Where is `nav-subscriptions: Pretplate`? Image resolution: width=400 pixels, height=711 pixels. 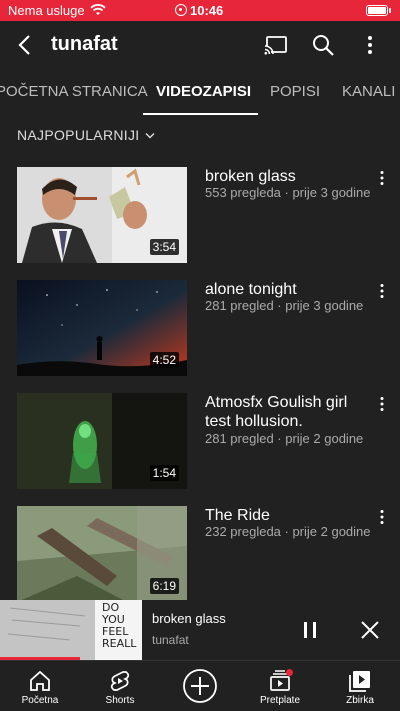 nav-subscriptions: Pretplate is located at coordinates (280, 686).